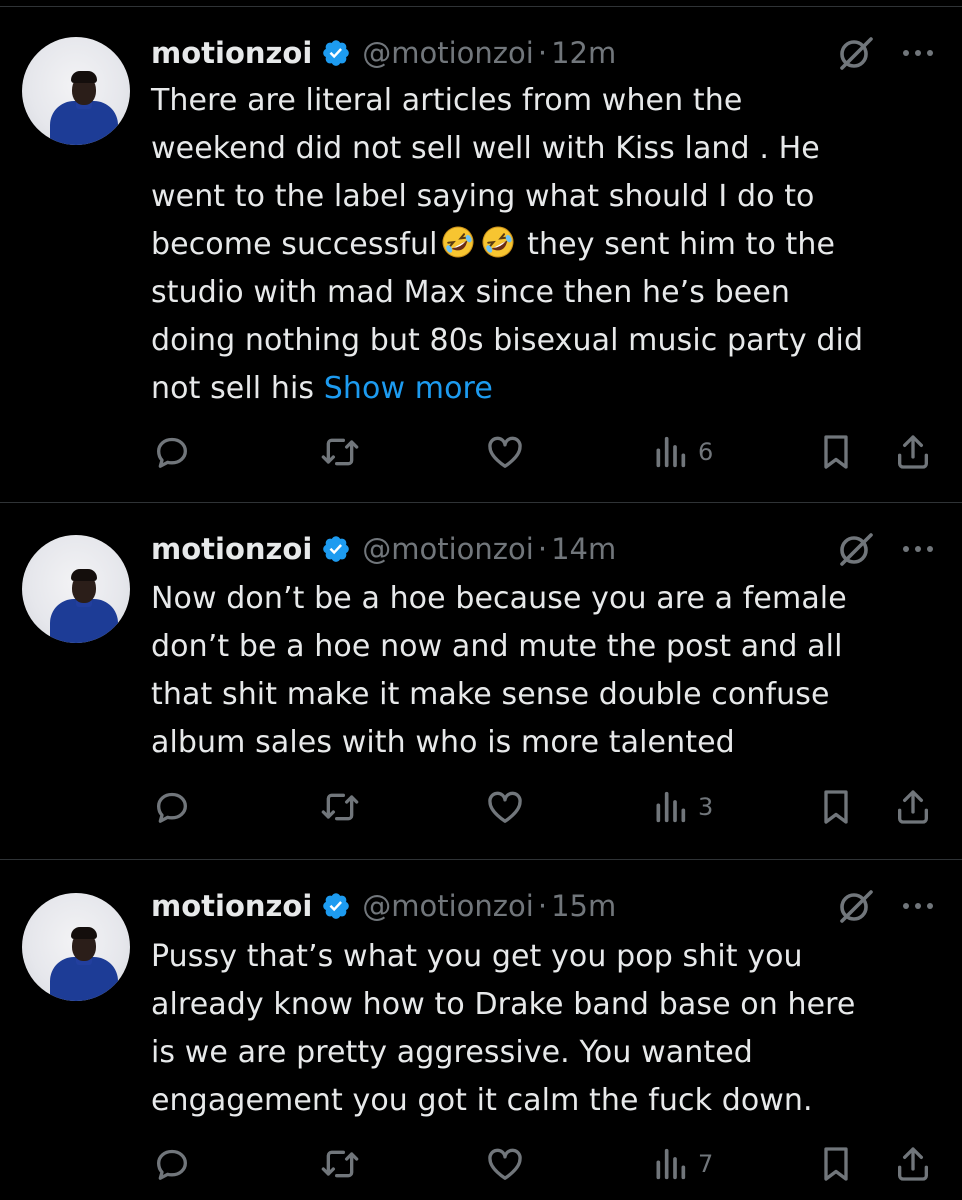 The width and height of the screenshot is (962, 1200). I want to click on show-more-link: Show more, so click(408, 388).